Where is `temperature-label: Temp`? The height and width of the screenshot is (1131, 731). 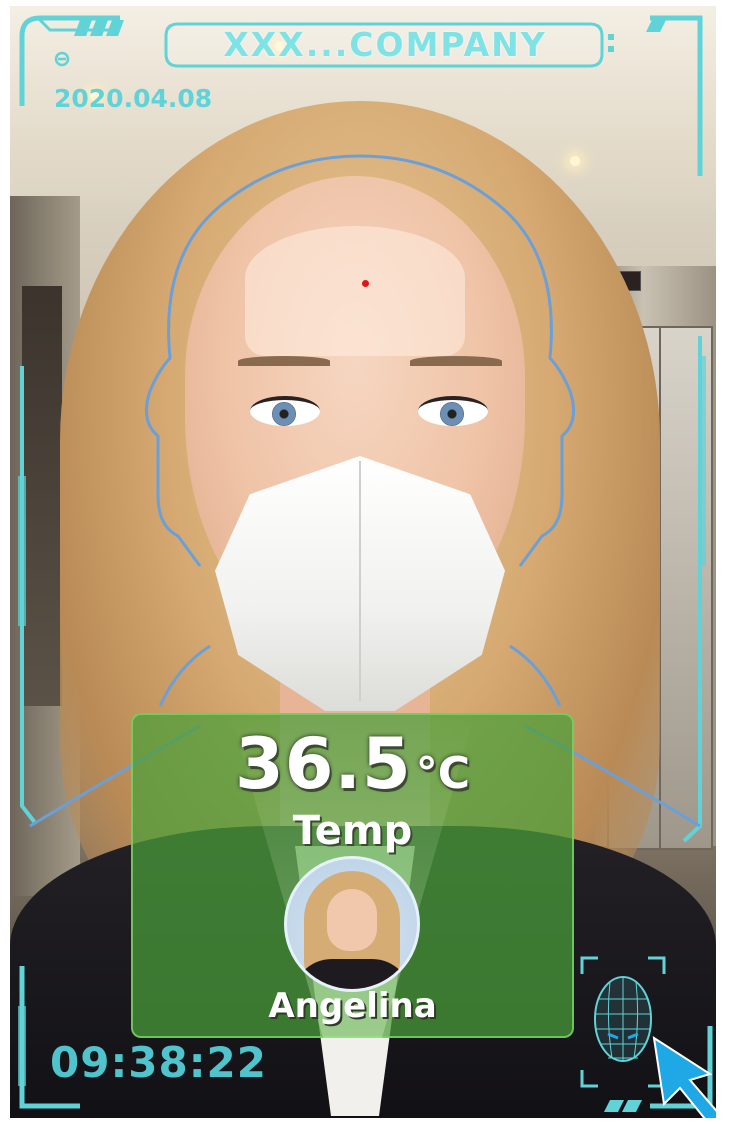 temperature-label: Temp is located at coordinates (352, 831).